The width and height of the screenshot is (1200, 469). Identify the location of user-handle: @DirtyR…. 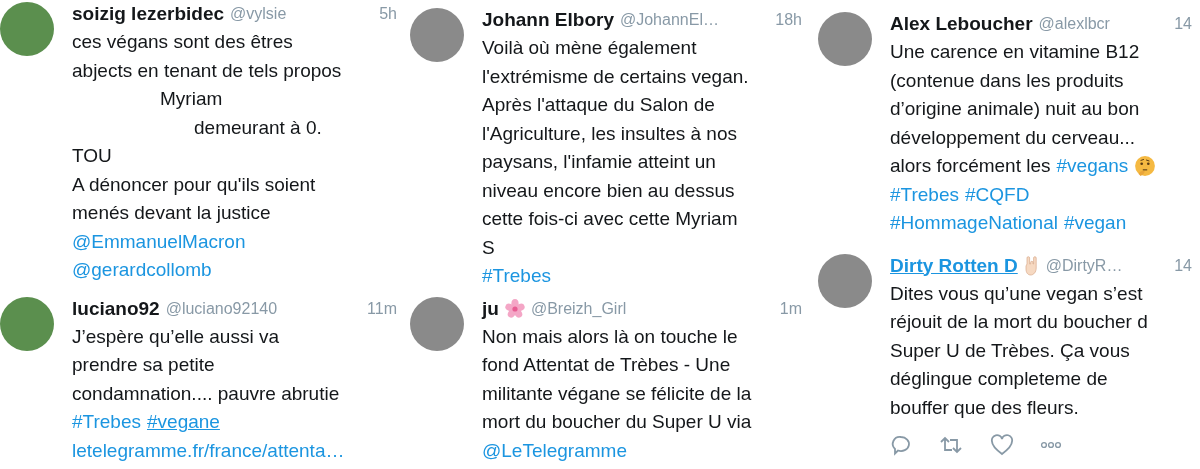
(1084, 265).